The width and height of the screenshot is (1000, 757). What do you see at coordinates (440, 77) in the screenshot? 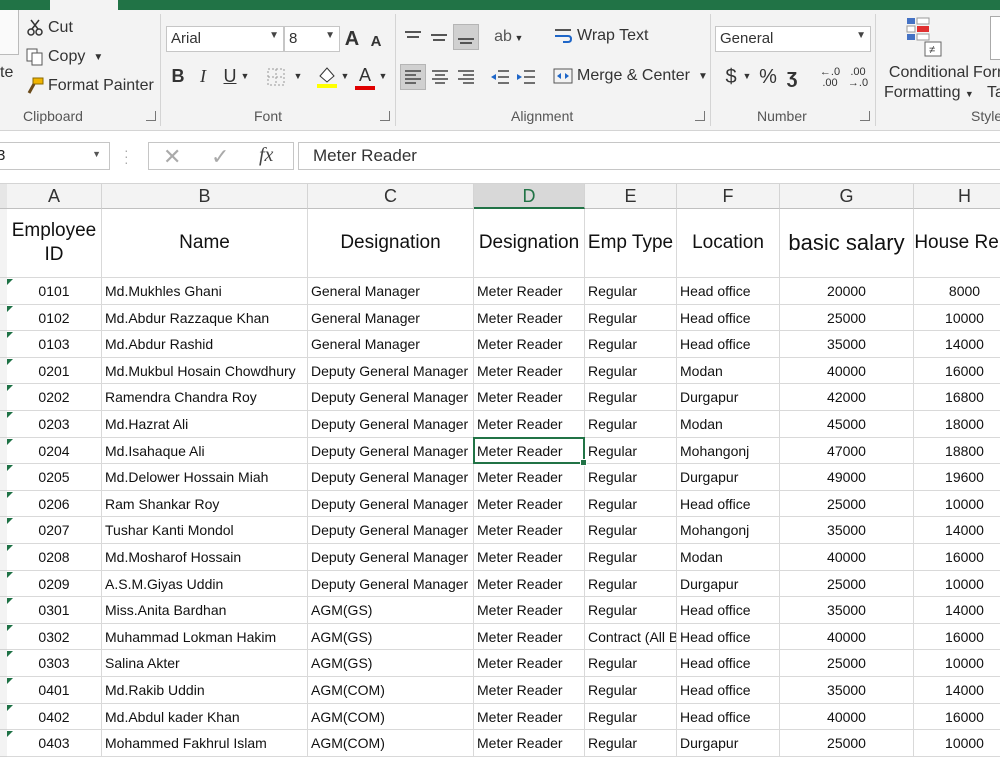
I see `align-center-button` at bounding box center [440, 77].